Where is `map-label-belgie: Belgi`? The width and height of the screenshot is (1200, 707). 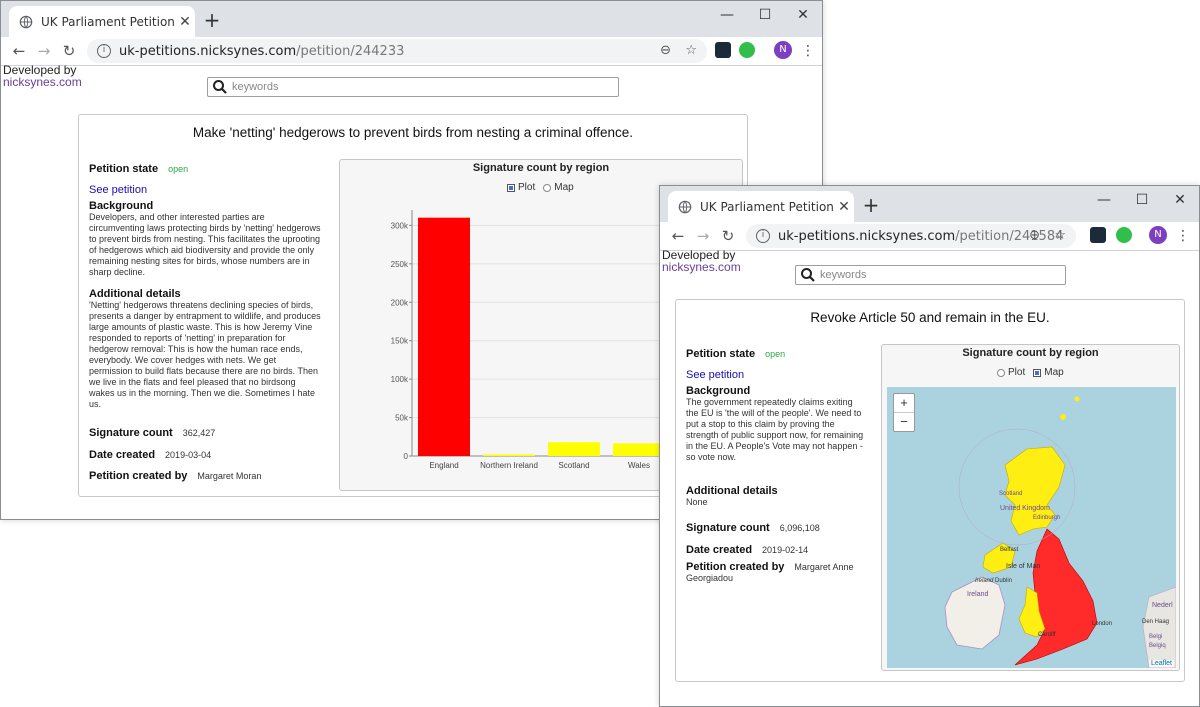
map-label-belgie: Belgi is located at coordinates (1156, 637).